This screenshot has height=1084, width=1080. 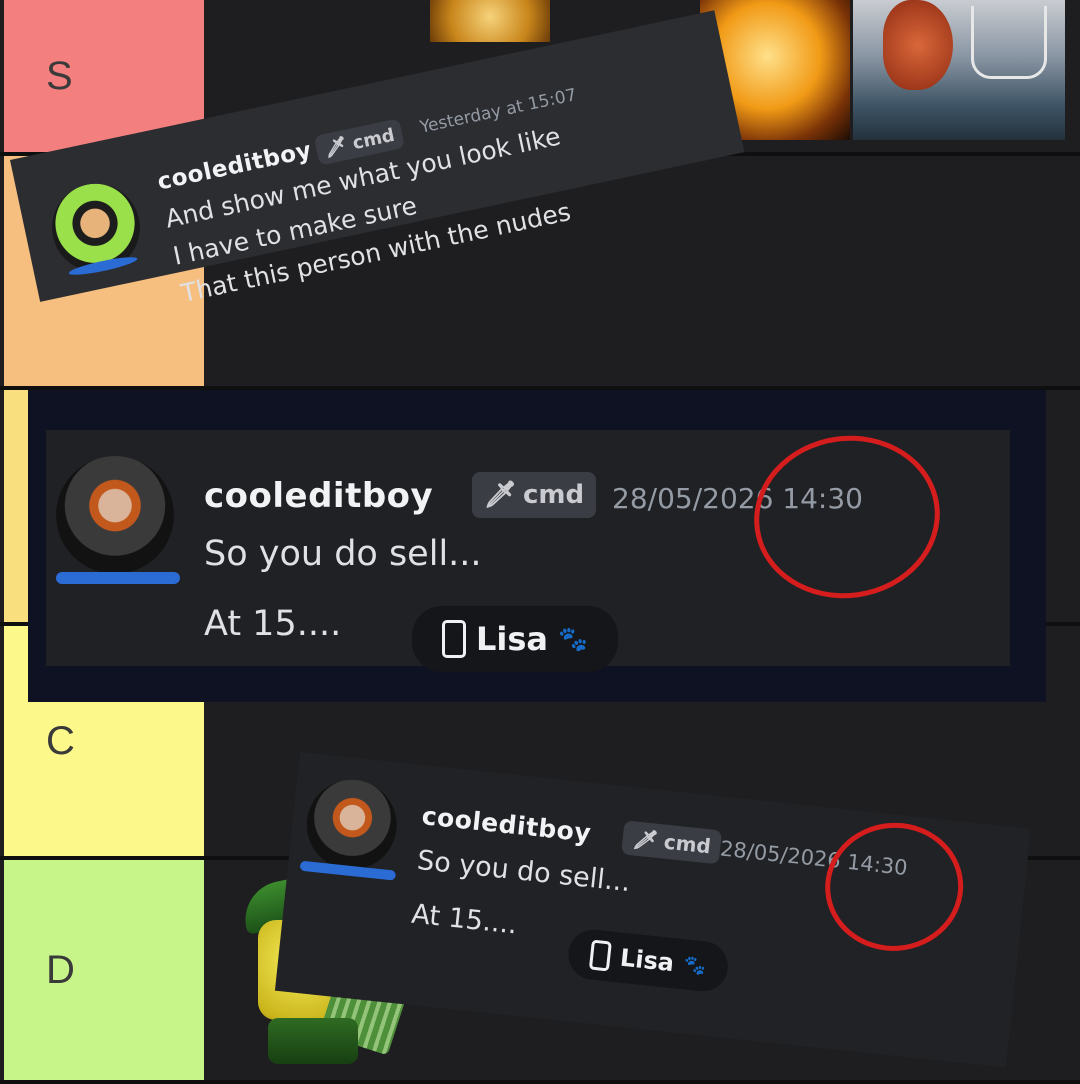 What do you see at coordinates (959, 70) in the screenshot?
I see `tier-item-shrimp-basketball-image` at bounding box center [959, 70].